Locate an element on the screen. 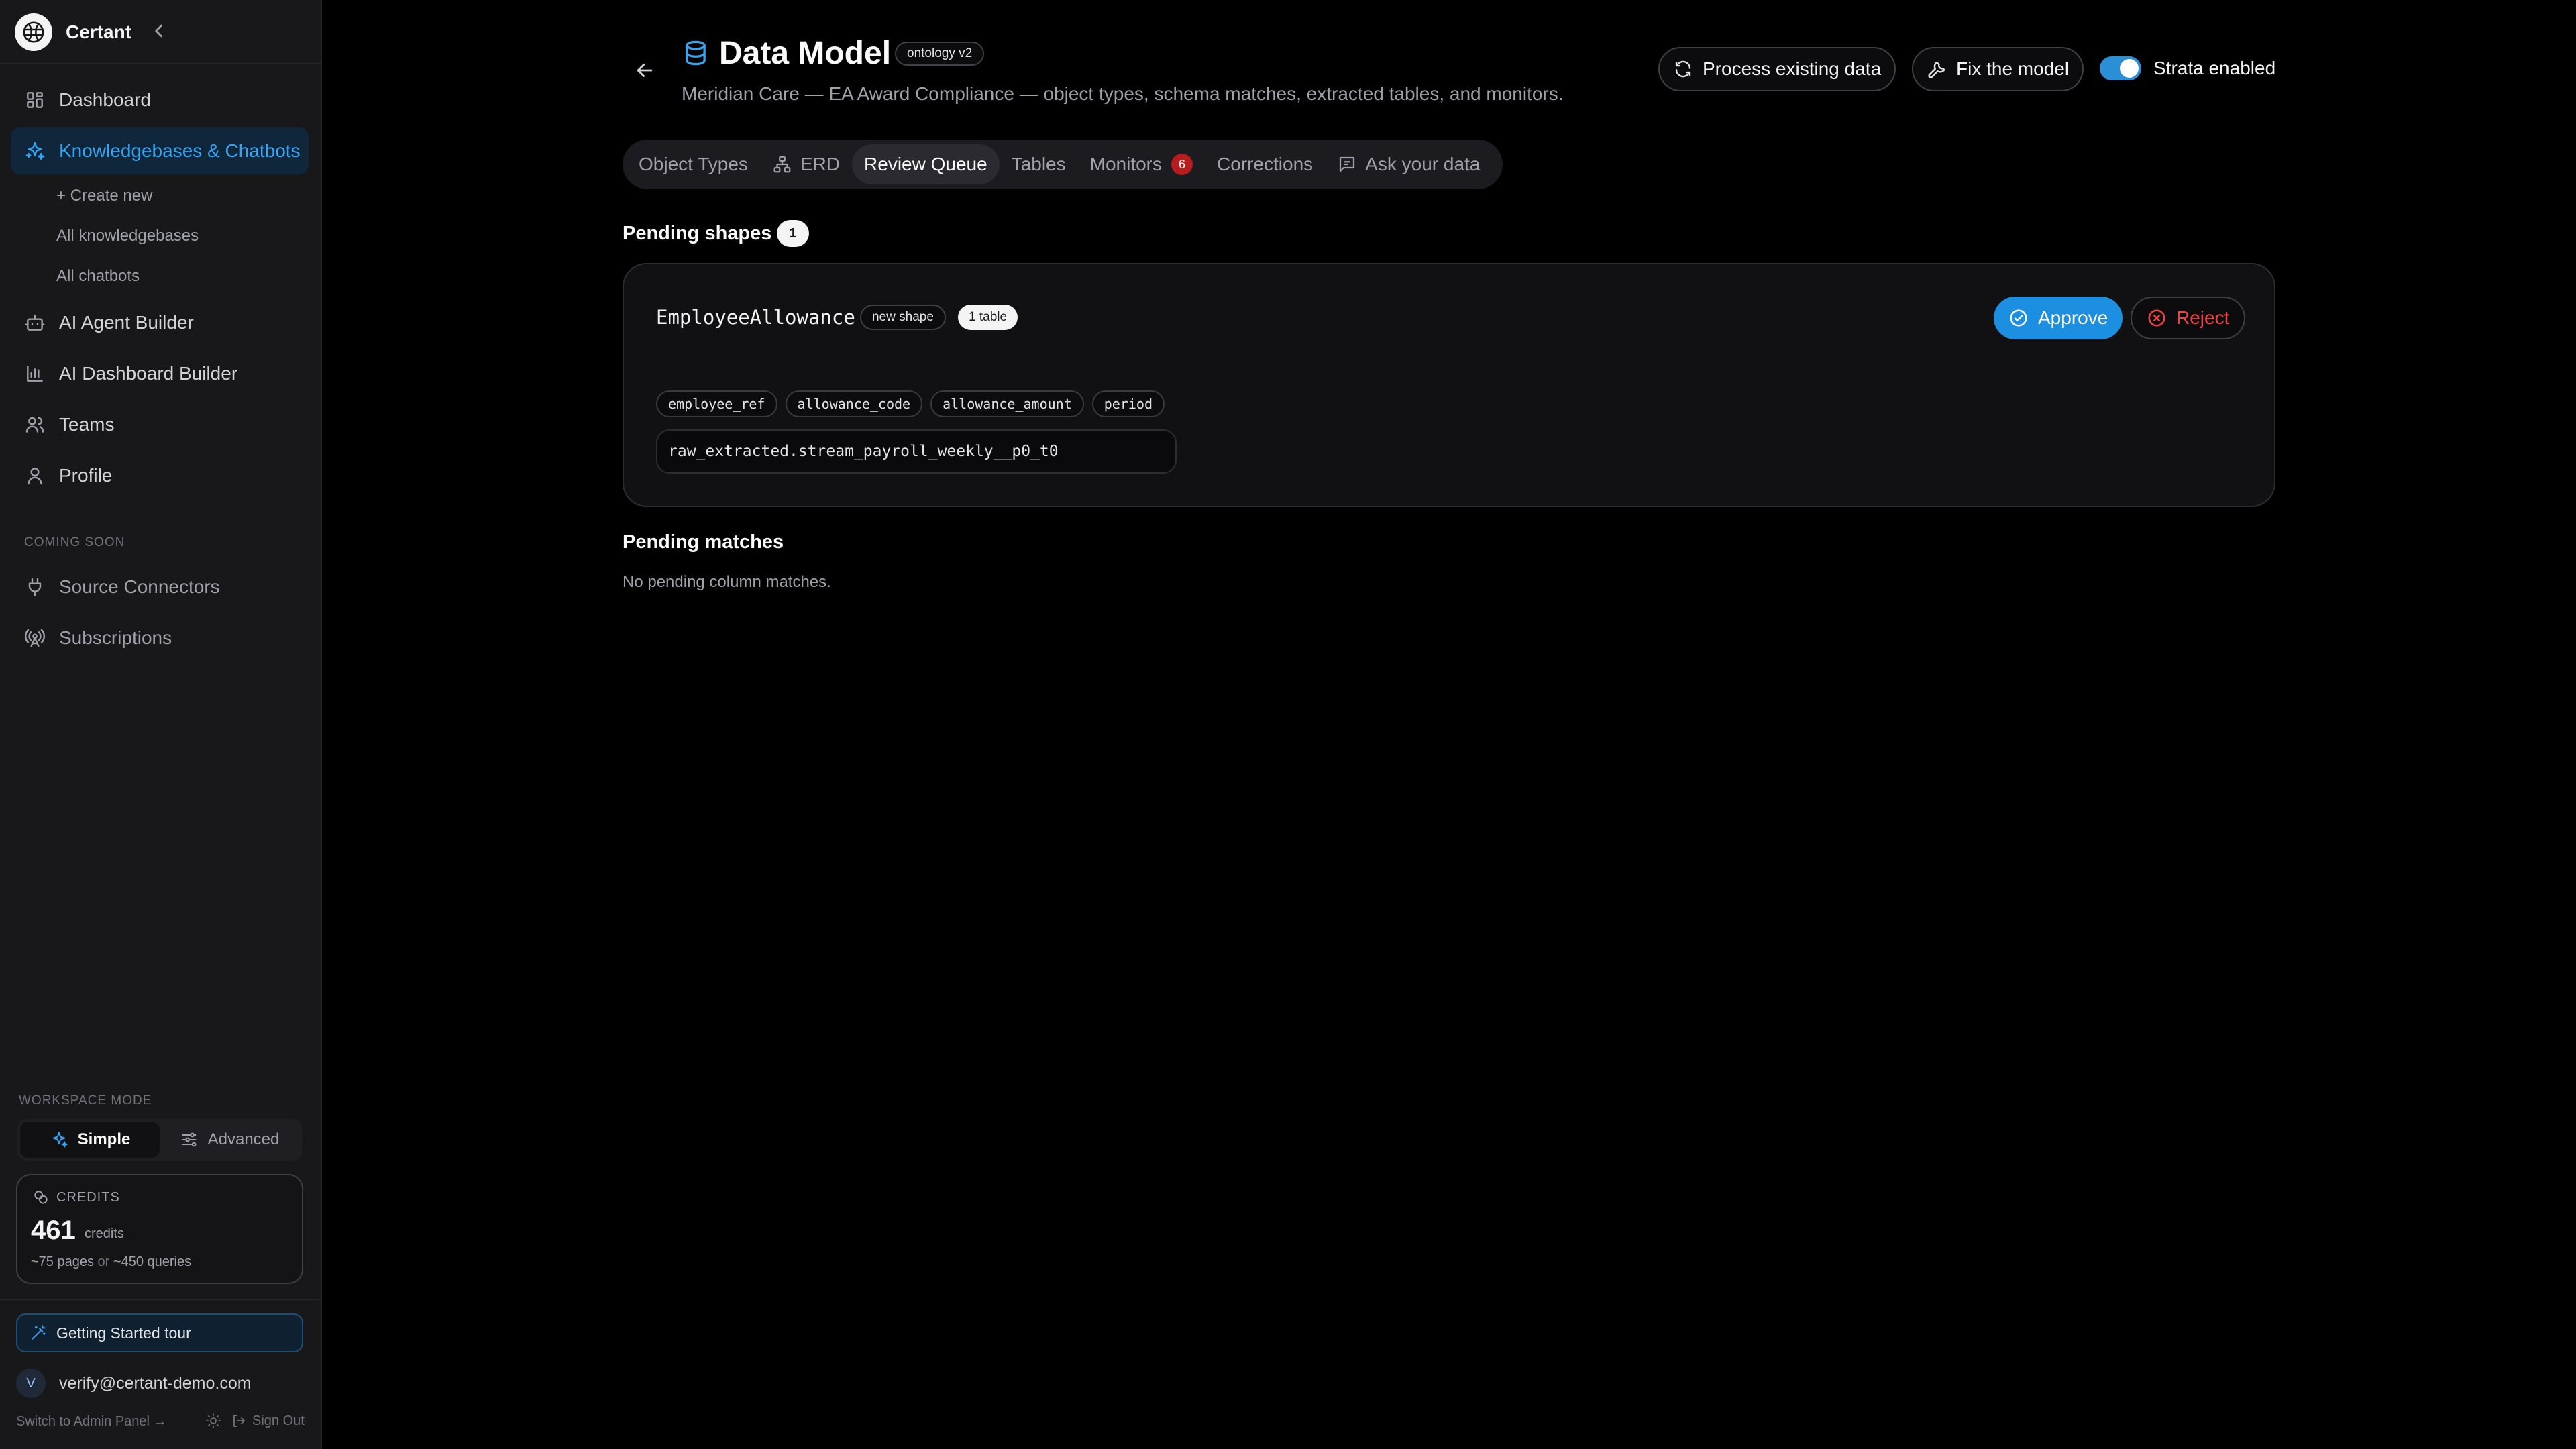  sidebar-item-label: Source Connectors is located at coordinates (139, 586).